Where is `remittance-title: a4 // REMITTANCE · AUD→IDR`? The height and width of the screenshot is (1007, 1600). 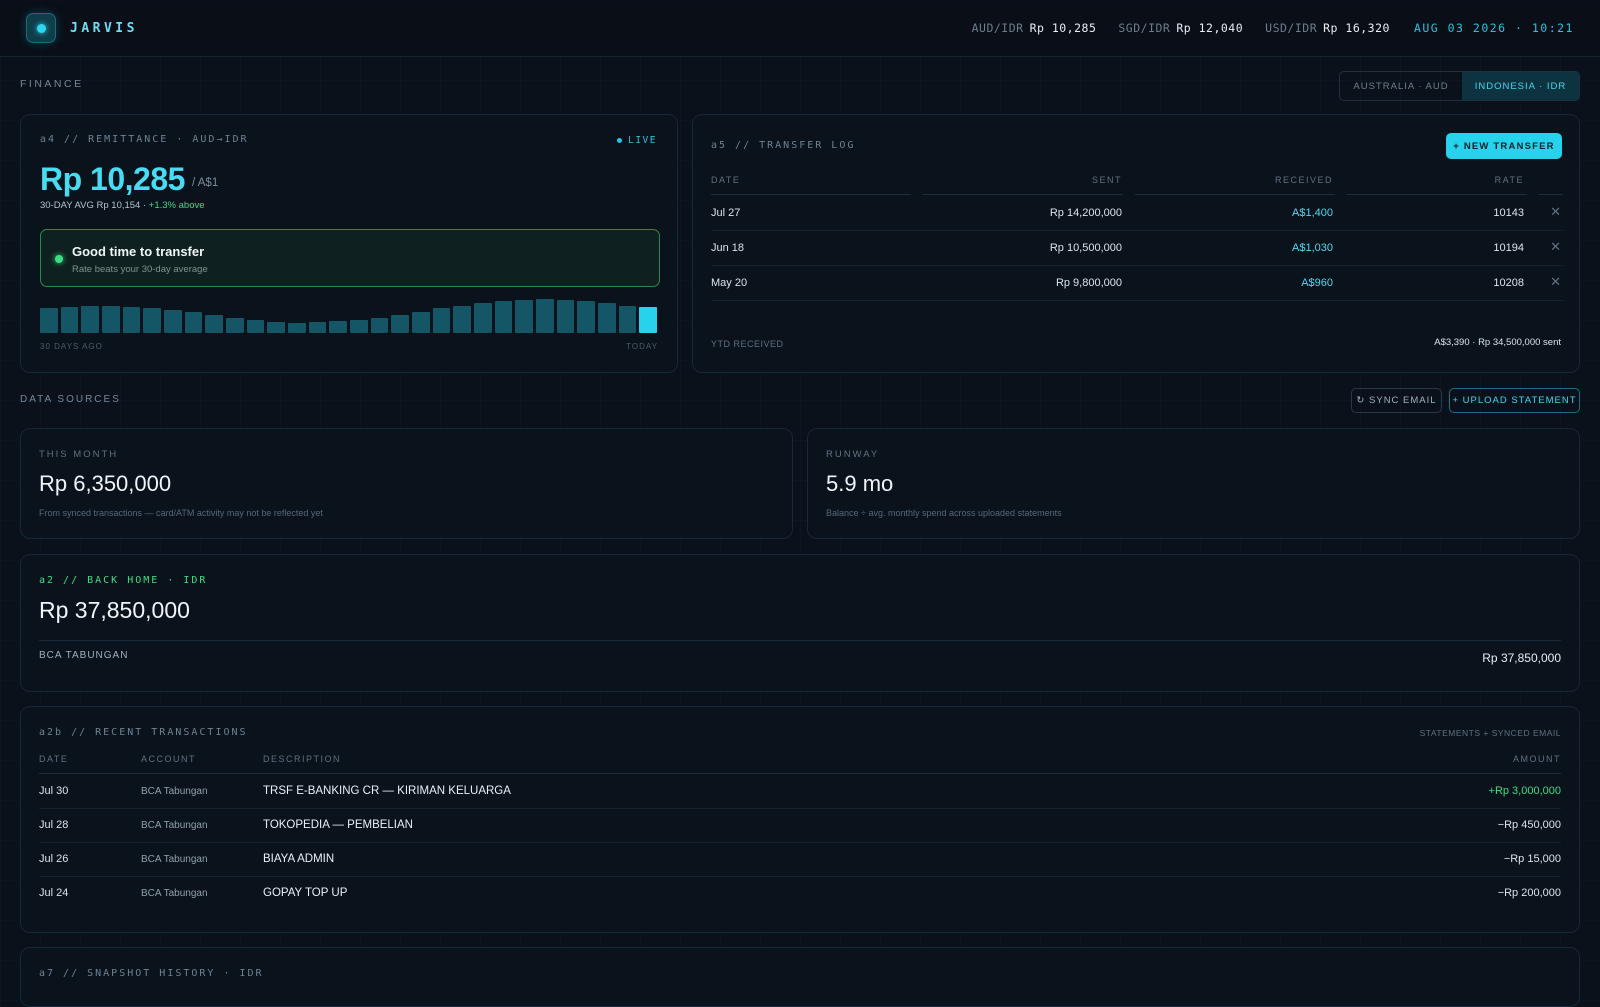 remittance-title: a4 // REMITTANCE · AUD→IDR is located at coordinates (144, 139).